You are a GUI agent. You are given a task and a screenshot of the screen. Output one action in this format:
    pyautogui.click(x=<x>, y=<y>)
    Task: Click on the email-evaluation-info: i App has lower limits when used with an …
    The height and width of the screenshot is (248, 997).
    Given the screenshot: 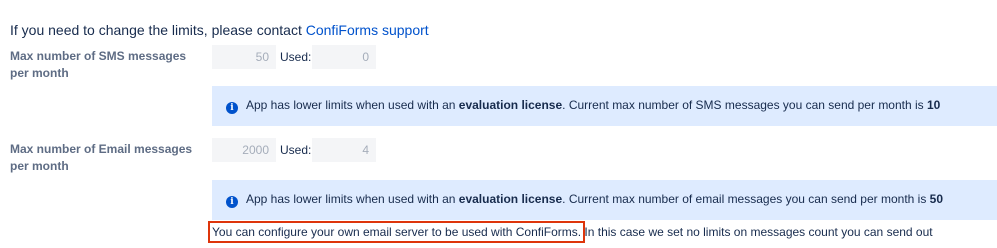 What is the action you would take?
    pyautogui.click(x=604, y=200)
    